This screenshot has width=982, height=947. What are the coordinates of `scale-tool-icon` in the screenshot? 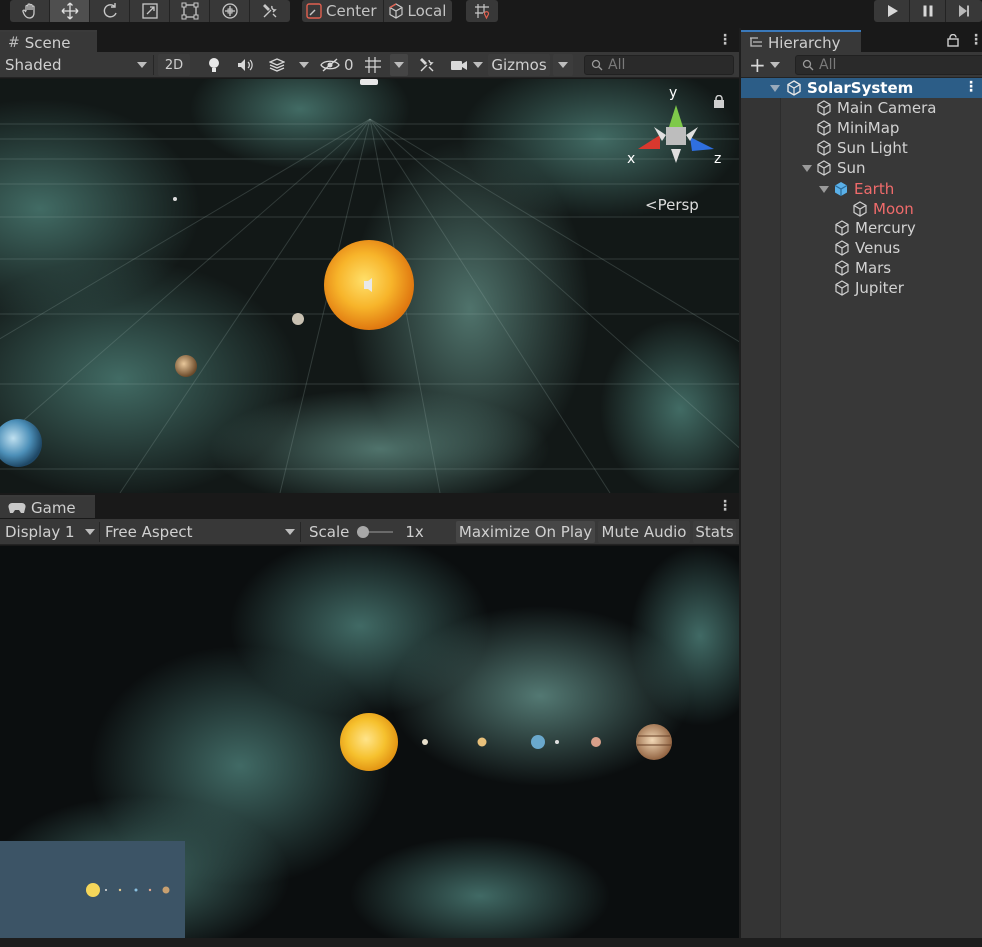 It's located at (150, 11).